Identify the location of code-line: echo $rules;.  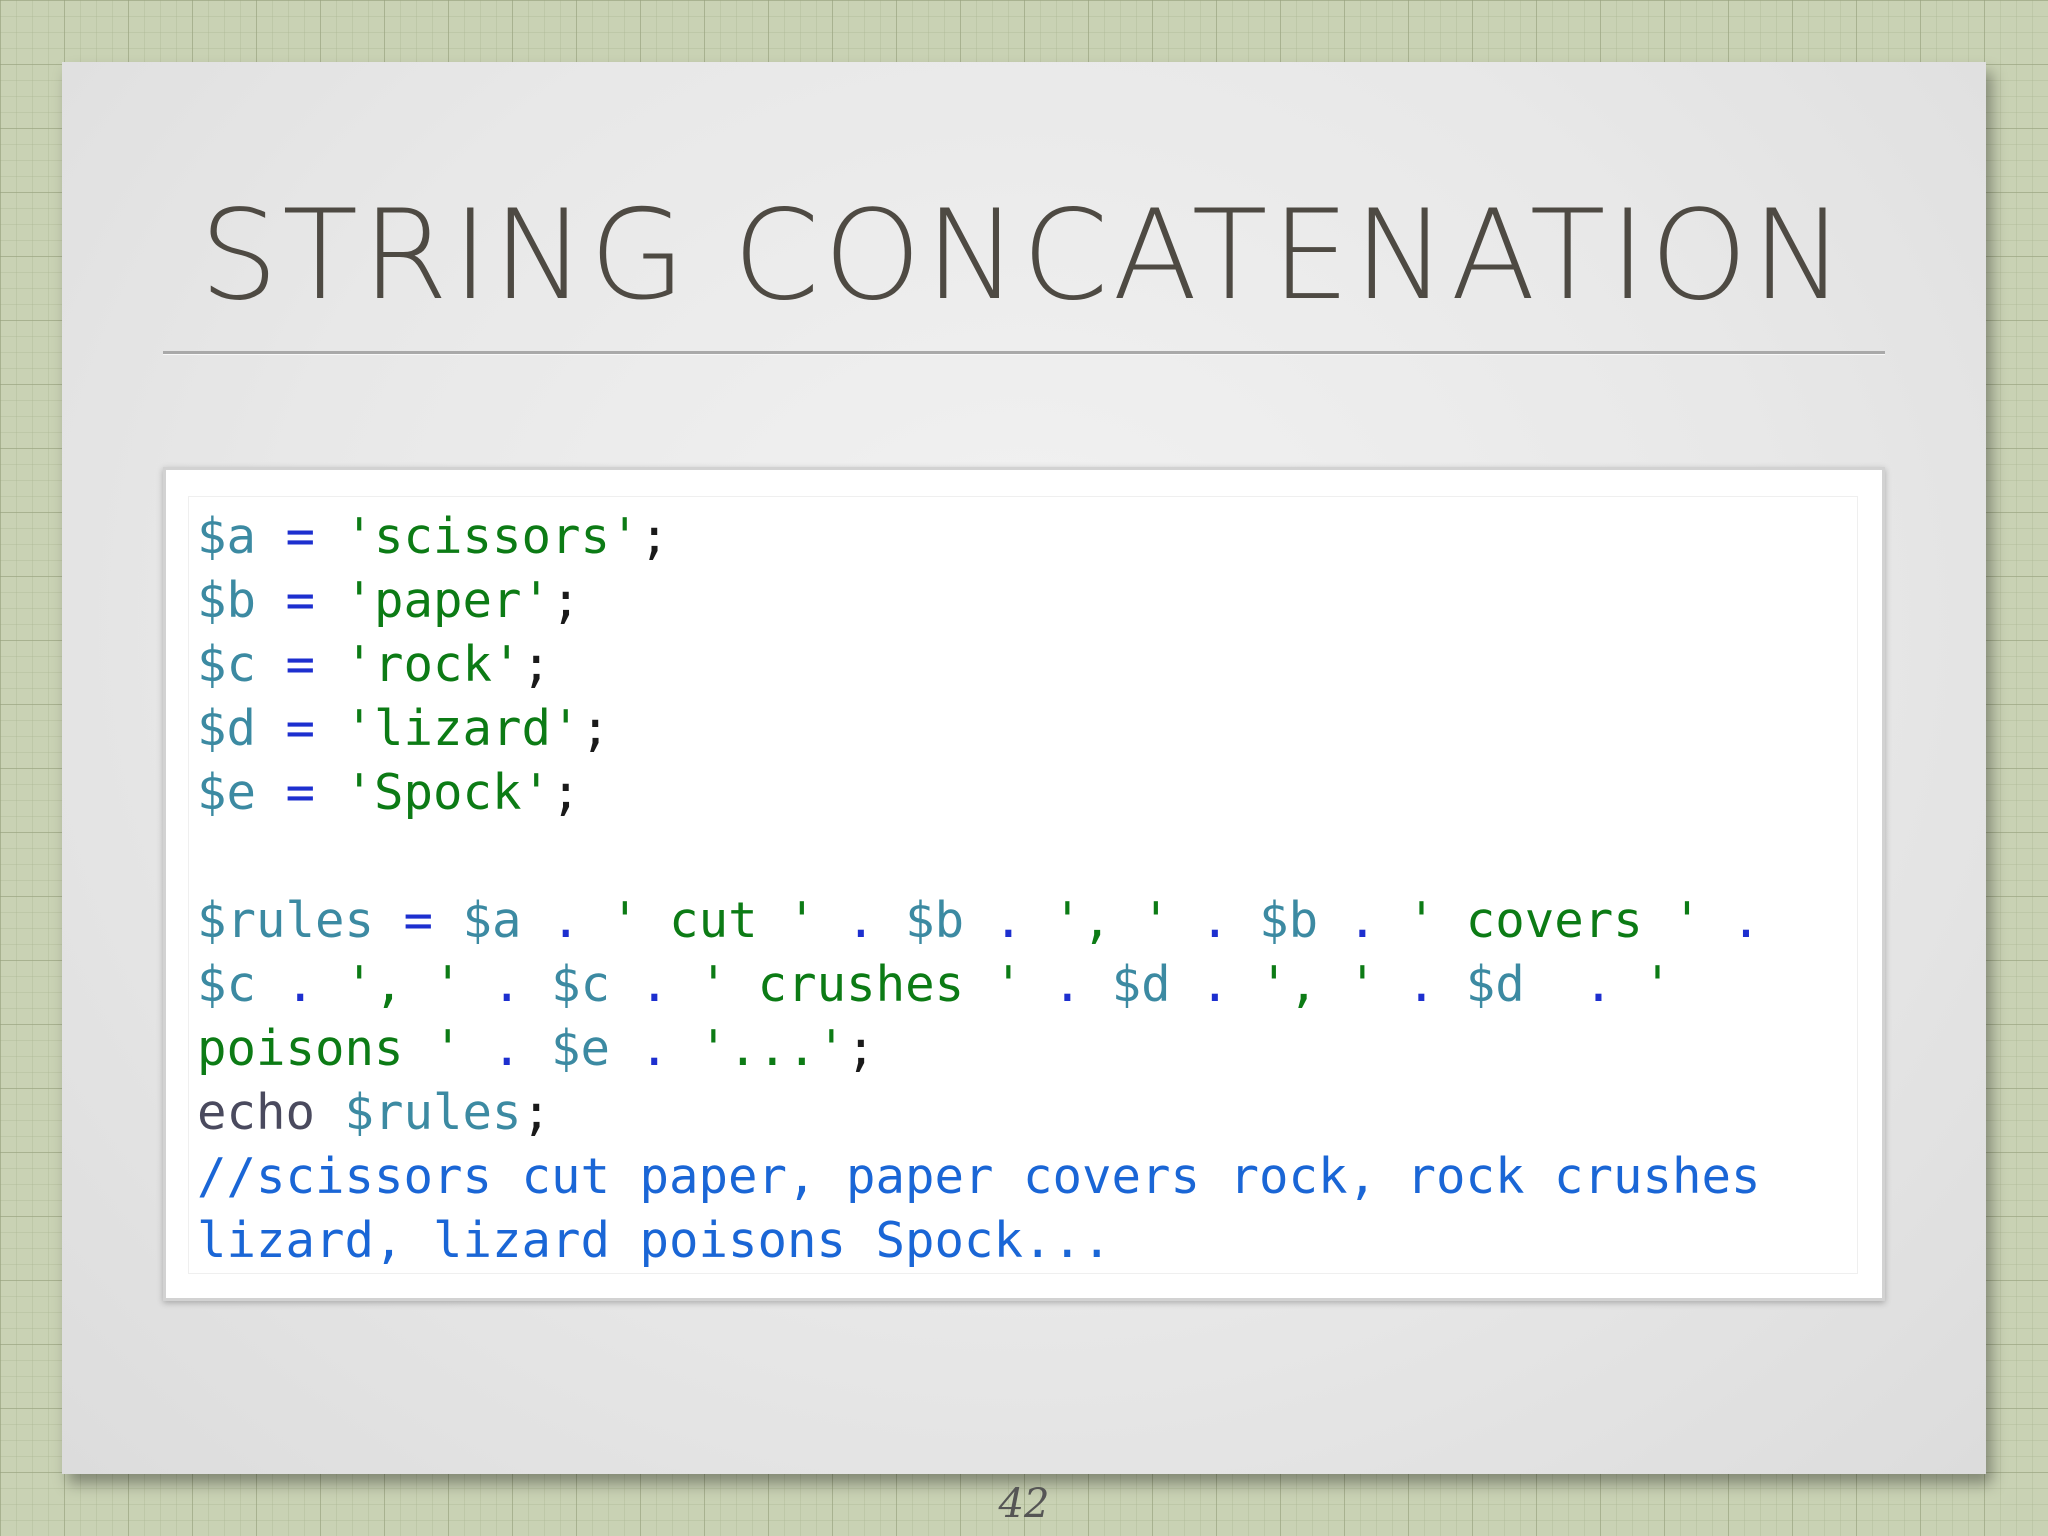
(374, 1113).